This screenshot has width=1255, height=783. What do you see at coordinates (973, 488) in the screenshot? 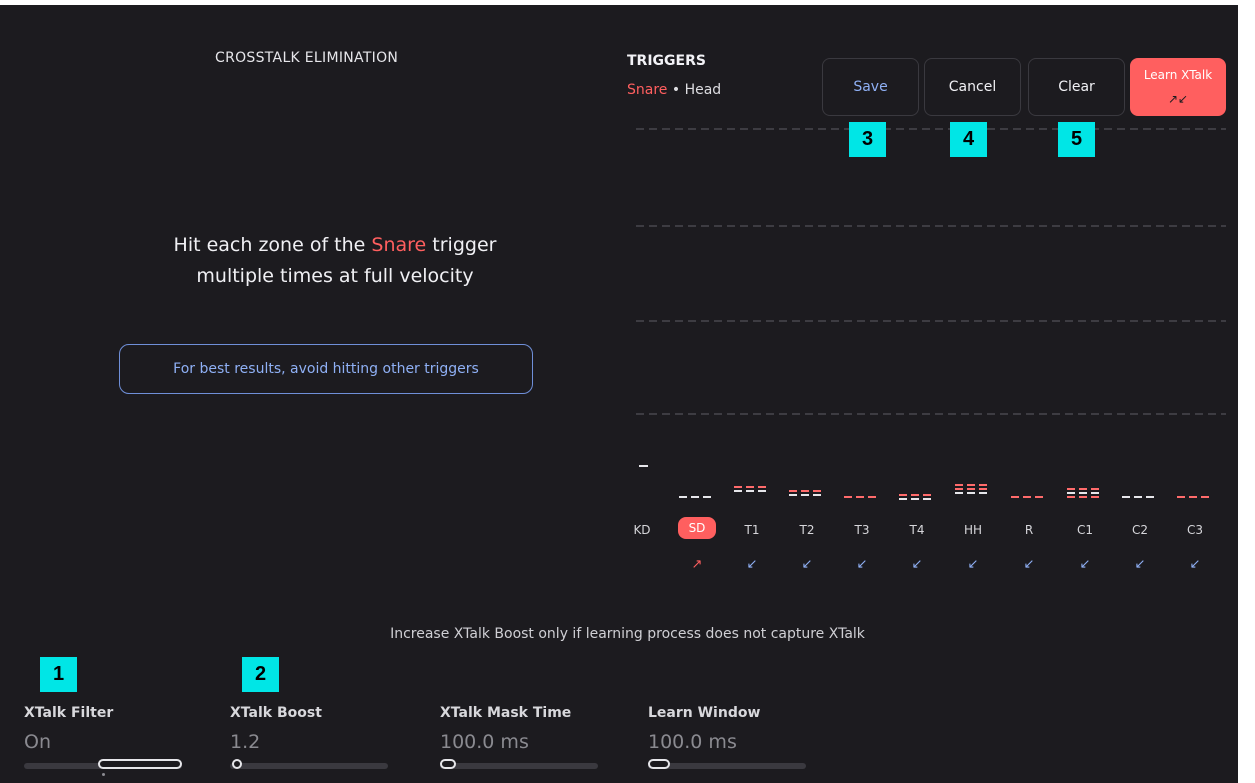
I see `meter-hh` at bounding box center [973, 488].